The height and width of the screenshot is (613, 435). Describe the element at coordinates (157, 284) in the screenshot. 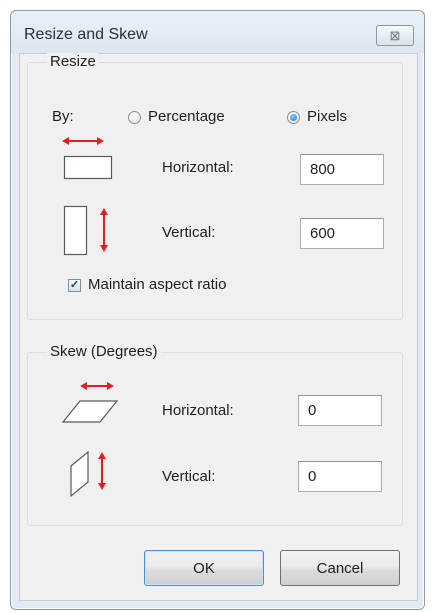

I see `maintain-aspect-label: Maintain aspect ratio` at that location.